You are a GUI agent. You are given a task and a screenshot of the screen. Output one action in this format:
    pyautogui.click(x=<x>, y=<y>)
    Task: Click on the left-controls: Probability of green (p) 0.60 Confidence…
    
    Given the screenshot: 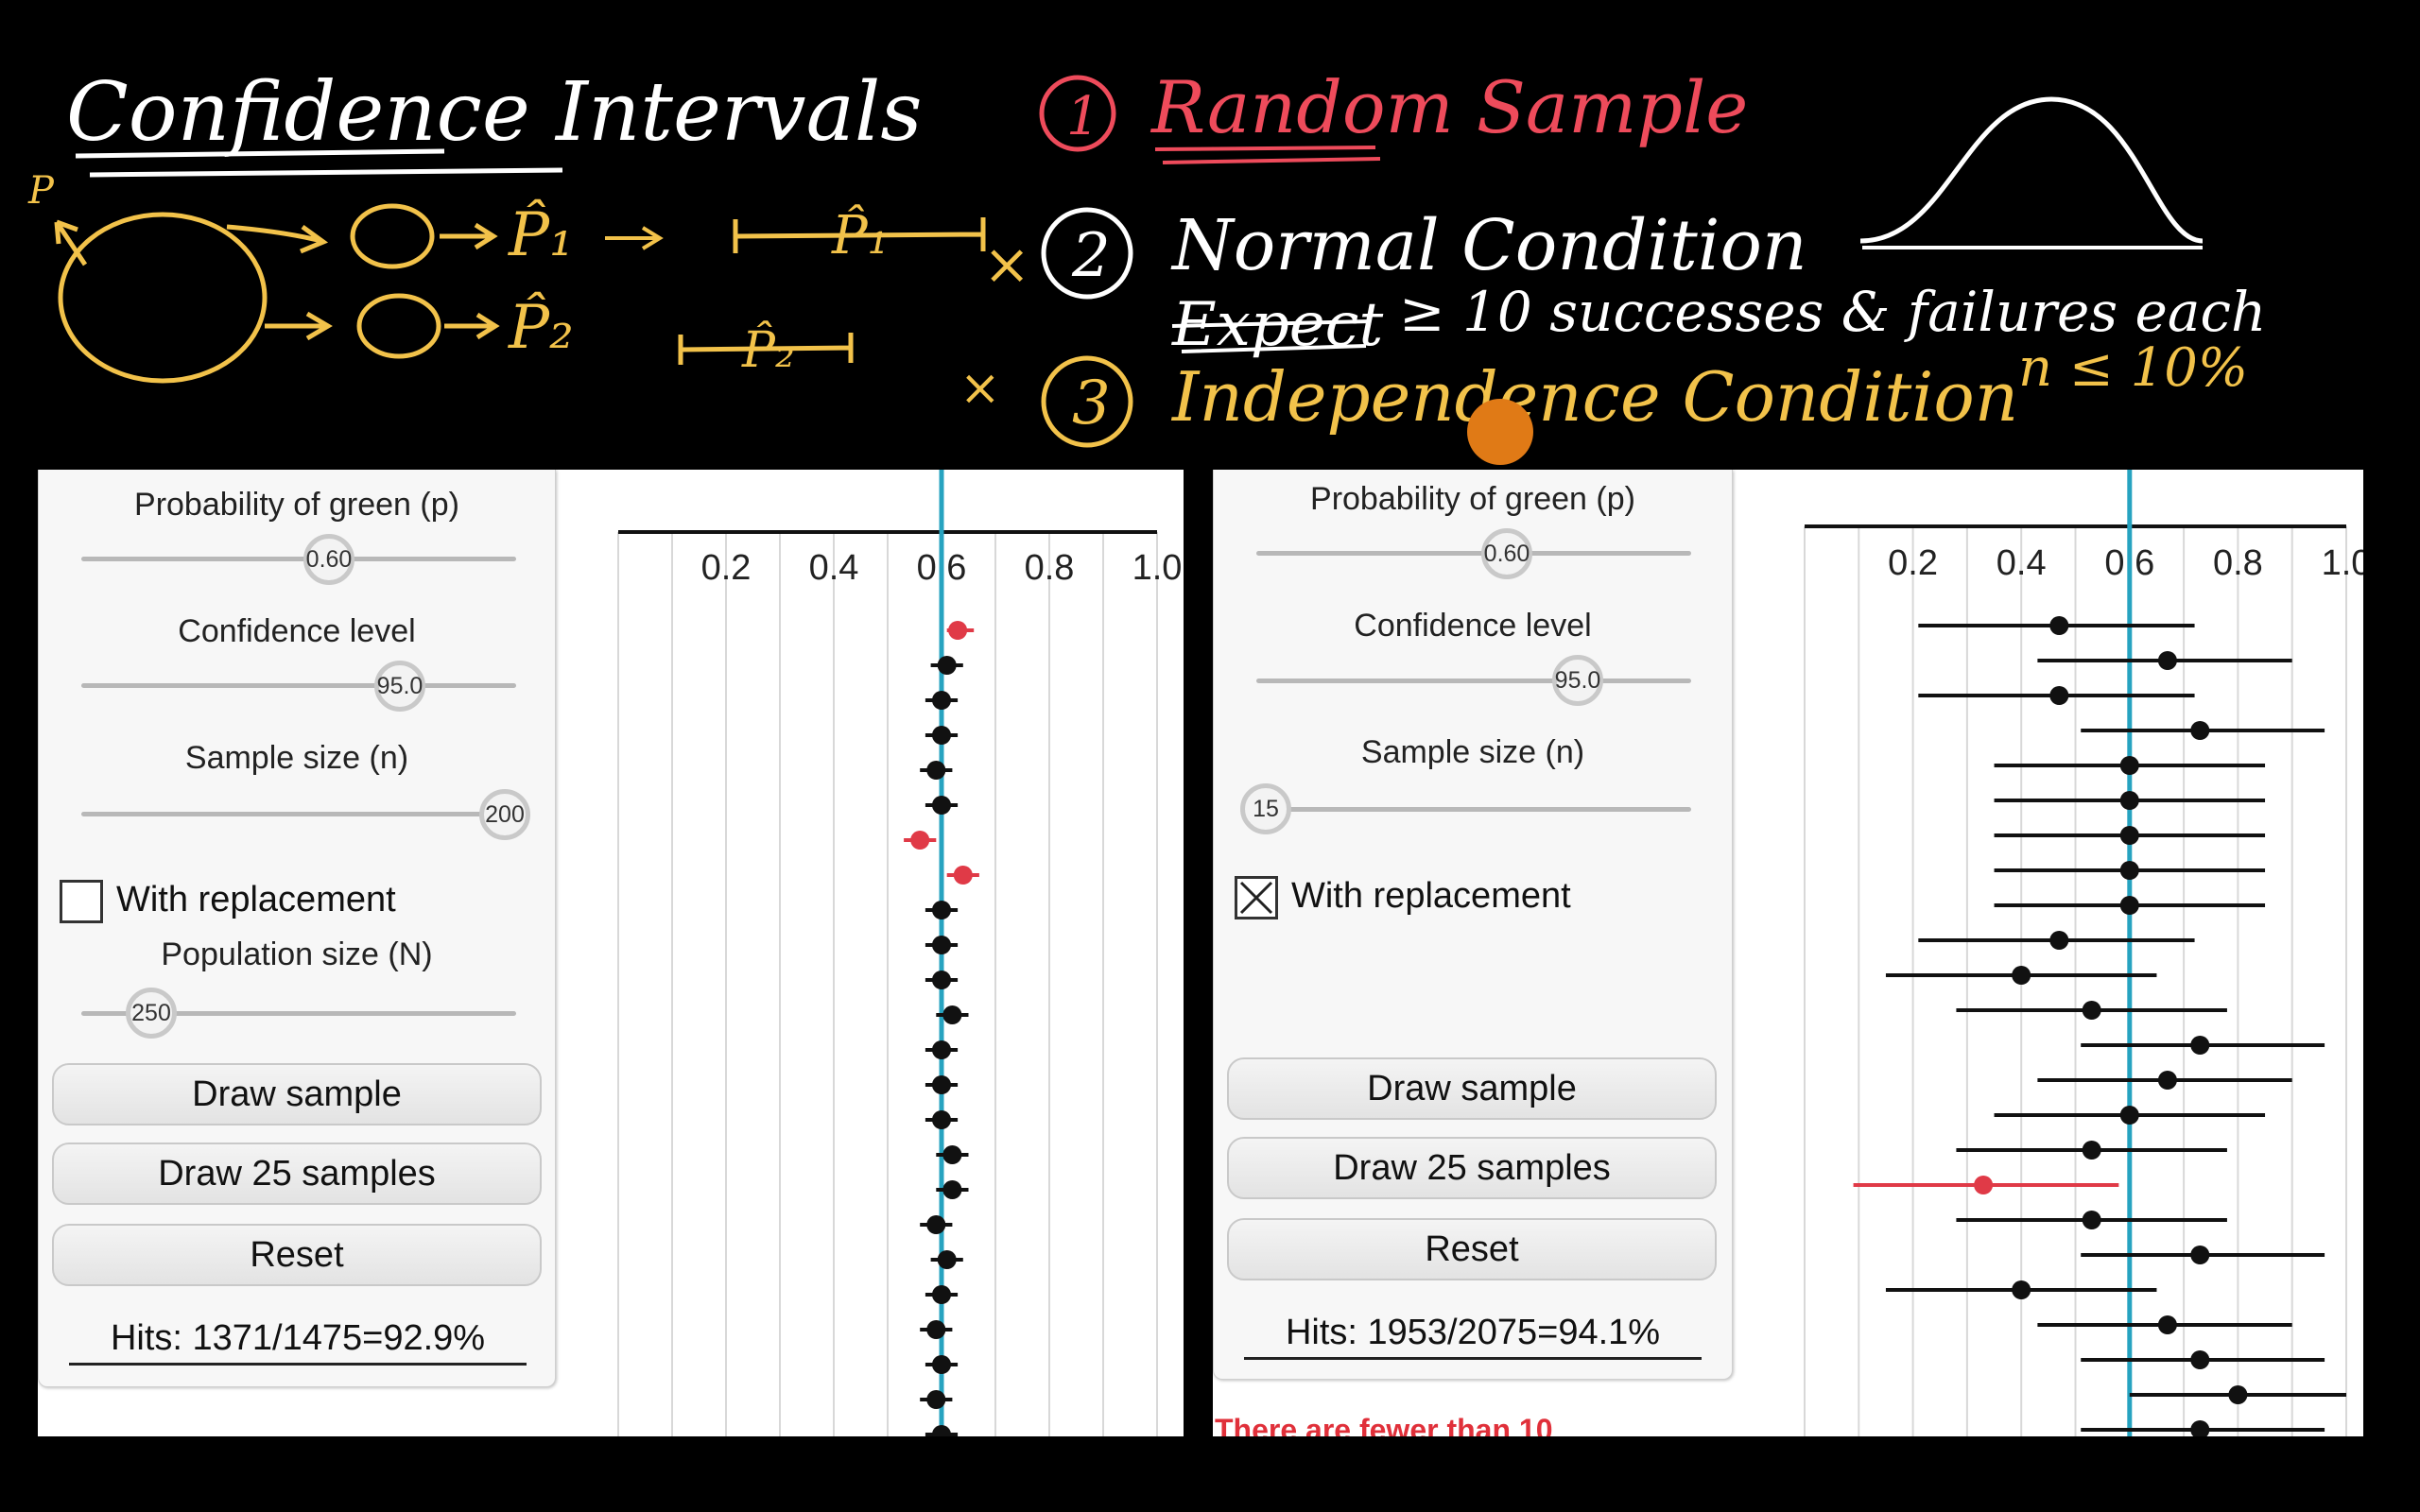 What is the action you would take?
    pyautogui.click(x=297, y=928)
    